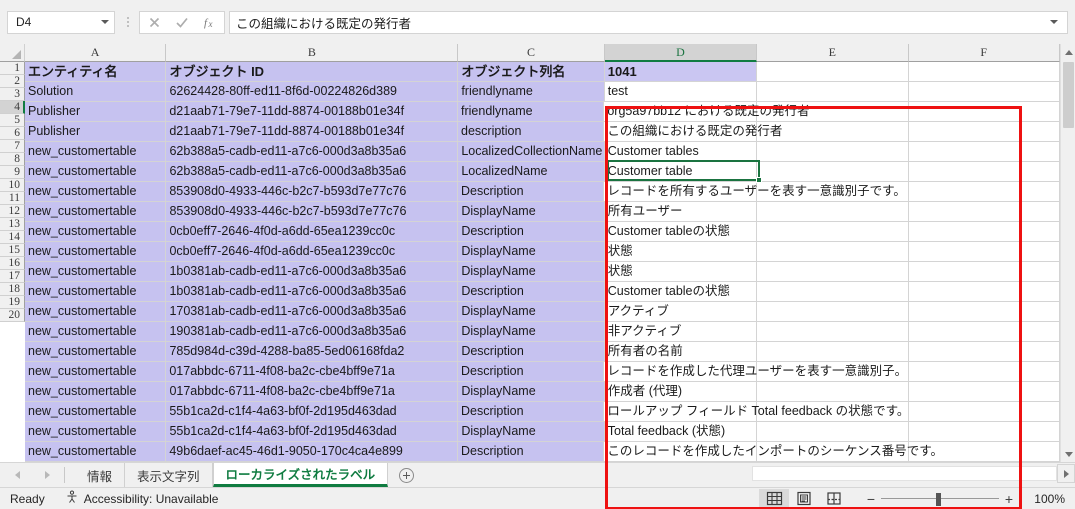 The height and width of the screenshot is (509, 1075). I want to click on cell-A10: new_customertable, so click(96, 252).